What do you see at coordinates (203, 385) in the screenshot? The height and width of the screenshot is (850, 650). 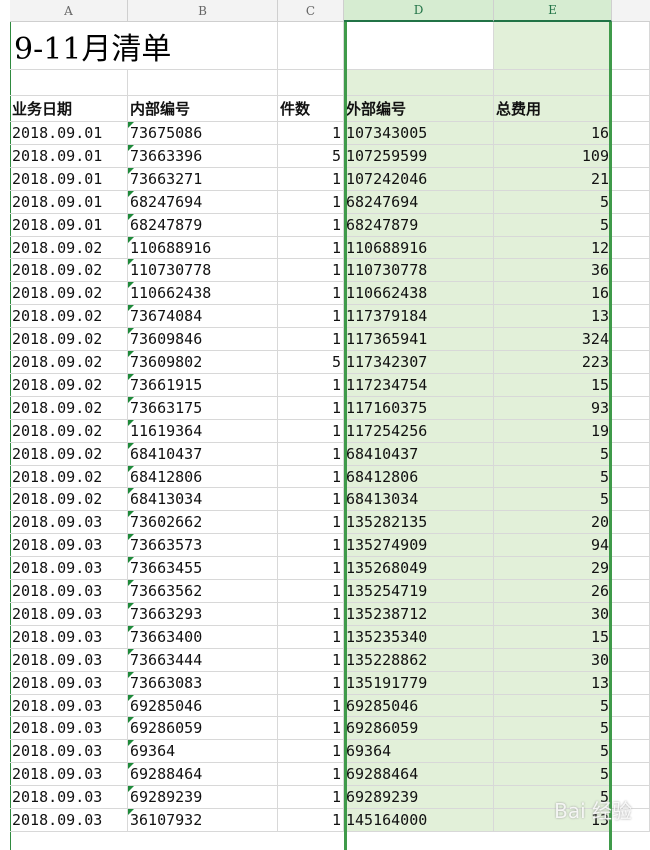 I see `table-cell-internal-id: 73661915` at bounding box center [203, 385].